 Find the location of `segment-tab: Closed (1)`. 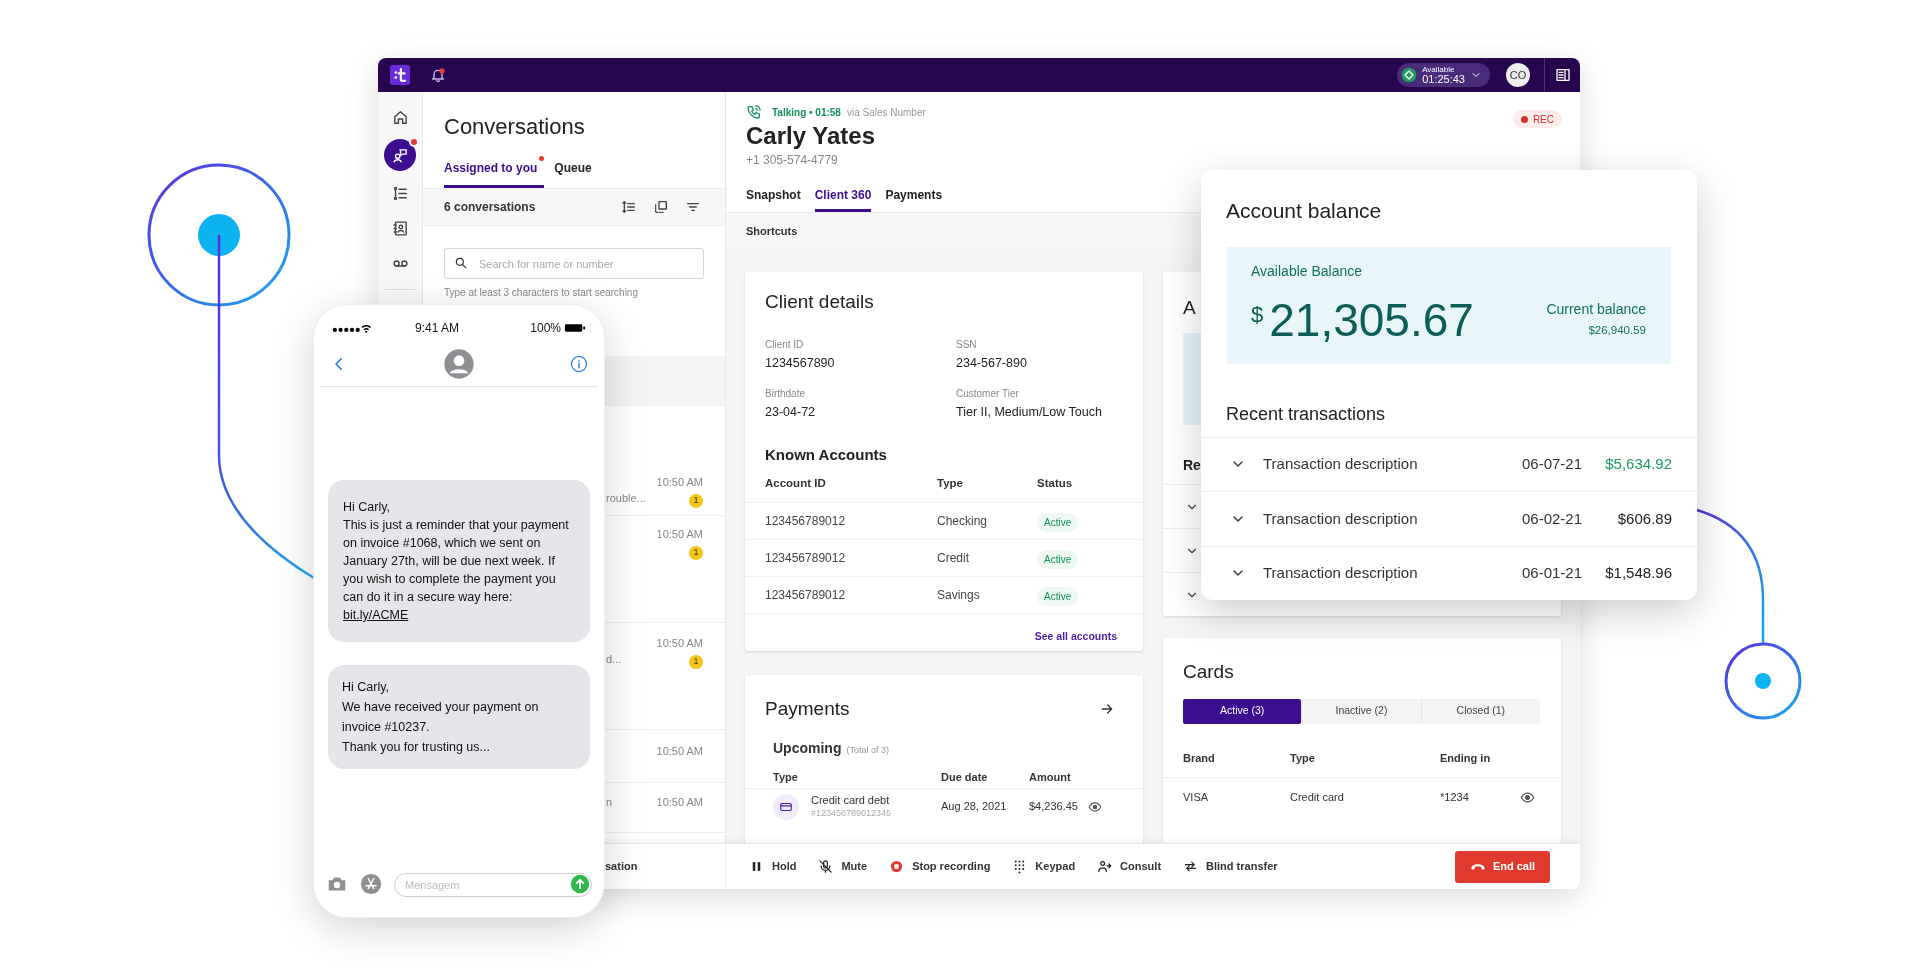

segment-tab: Closed (1) is located at coordinates (1480, 711).